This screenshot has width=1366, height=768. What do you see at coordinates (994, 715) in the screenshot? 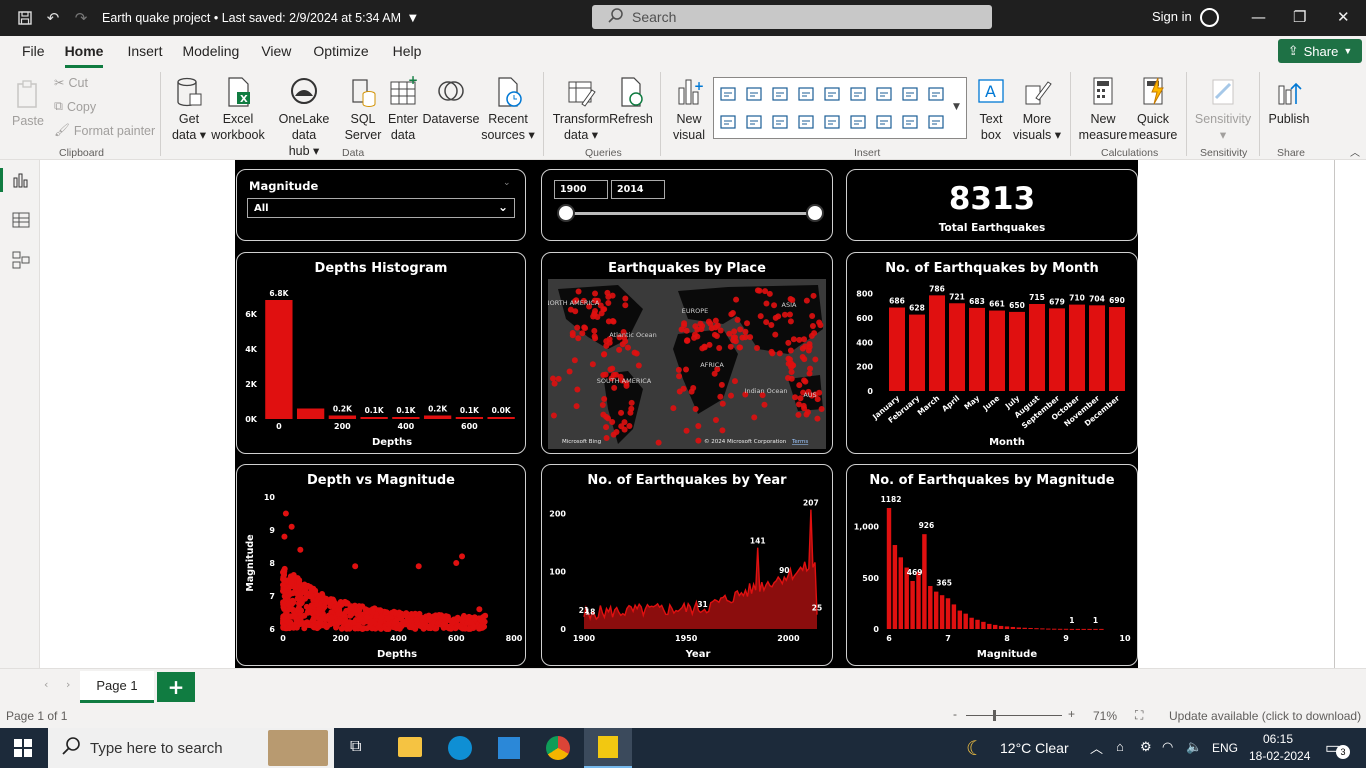
I see `zoom-slider-thumb` at bounding box center [994, 715].